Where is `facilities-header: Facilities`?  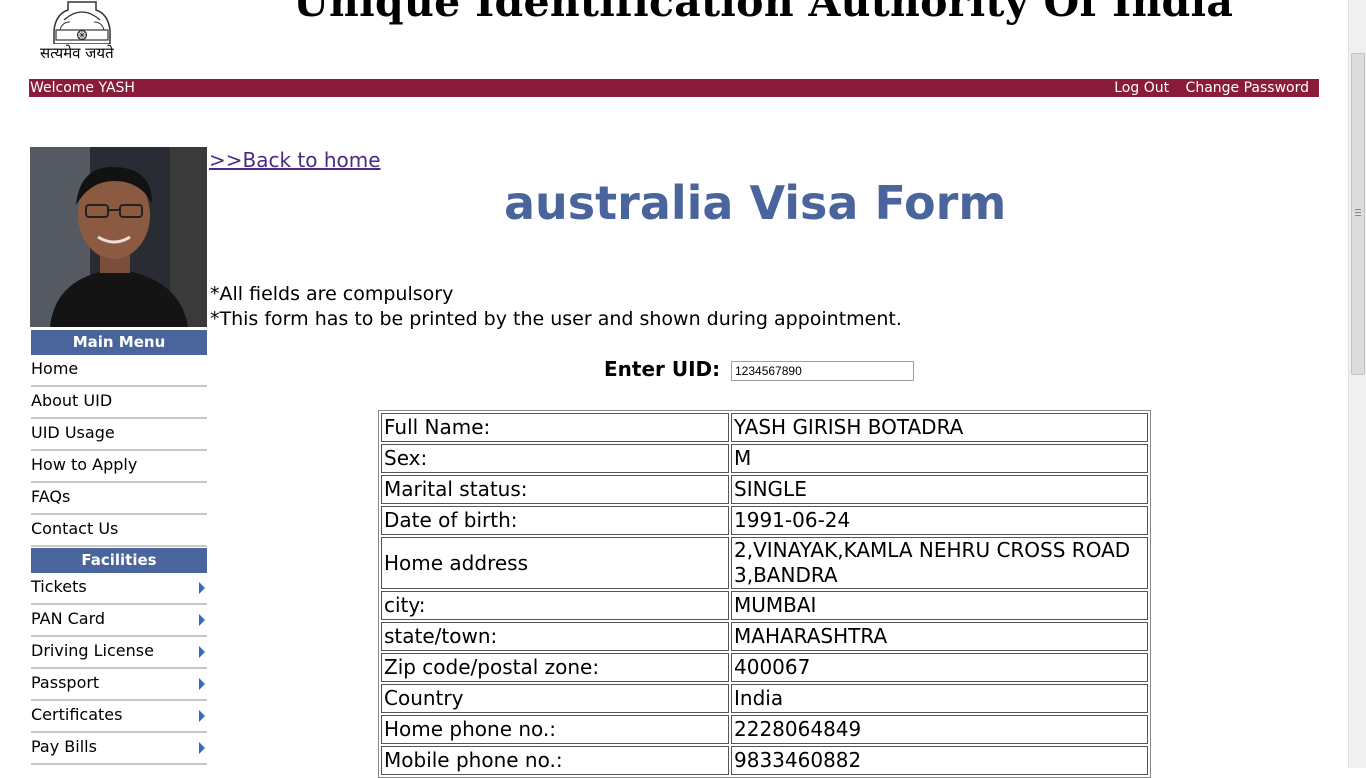
facilities-header: Facilities is located at coordinates (119, 560).